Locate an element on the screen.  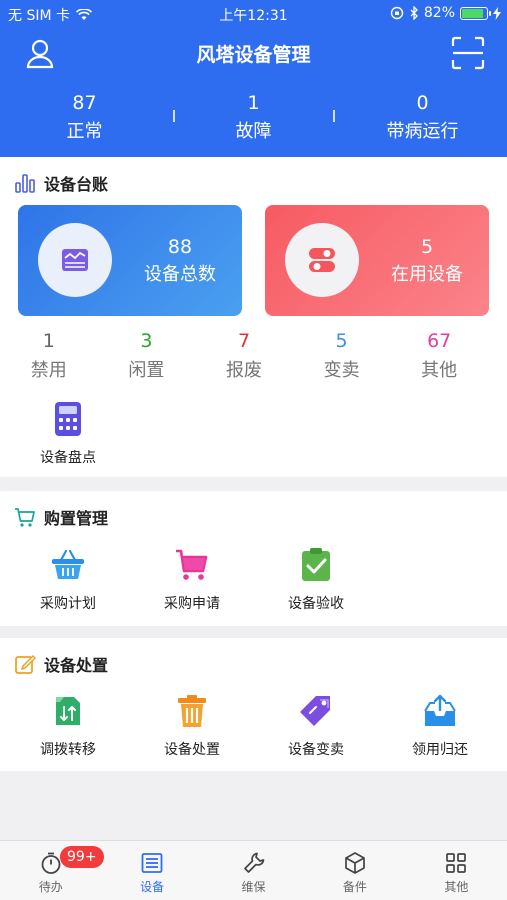
section-title: 购置管理 is located at coordinates (76, 518).